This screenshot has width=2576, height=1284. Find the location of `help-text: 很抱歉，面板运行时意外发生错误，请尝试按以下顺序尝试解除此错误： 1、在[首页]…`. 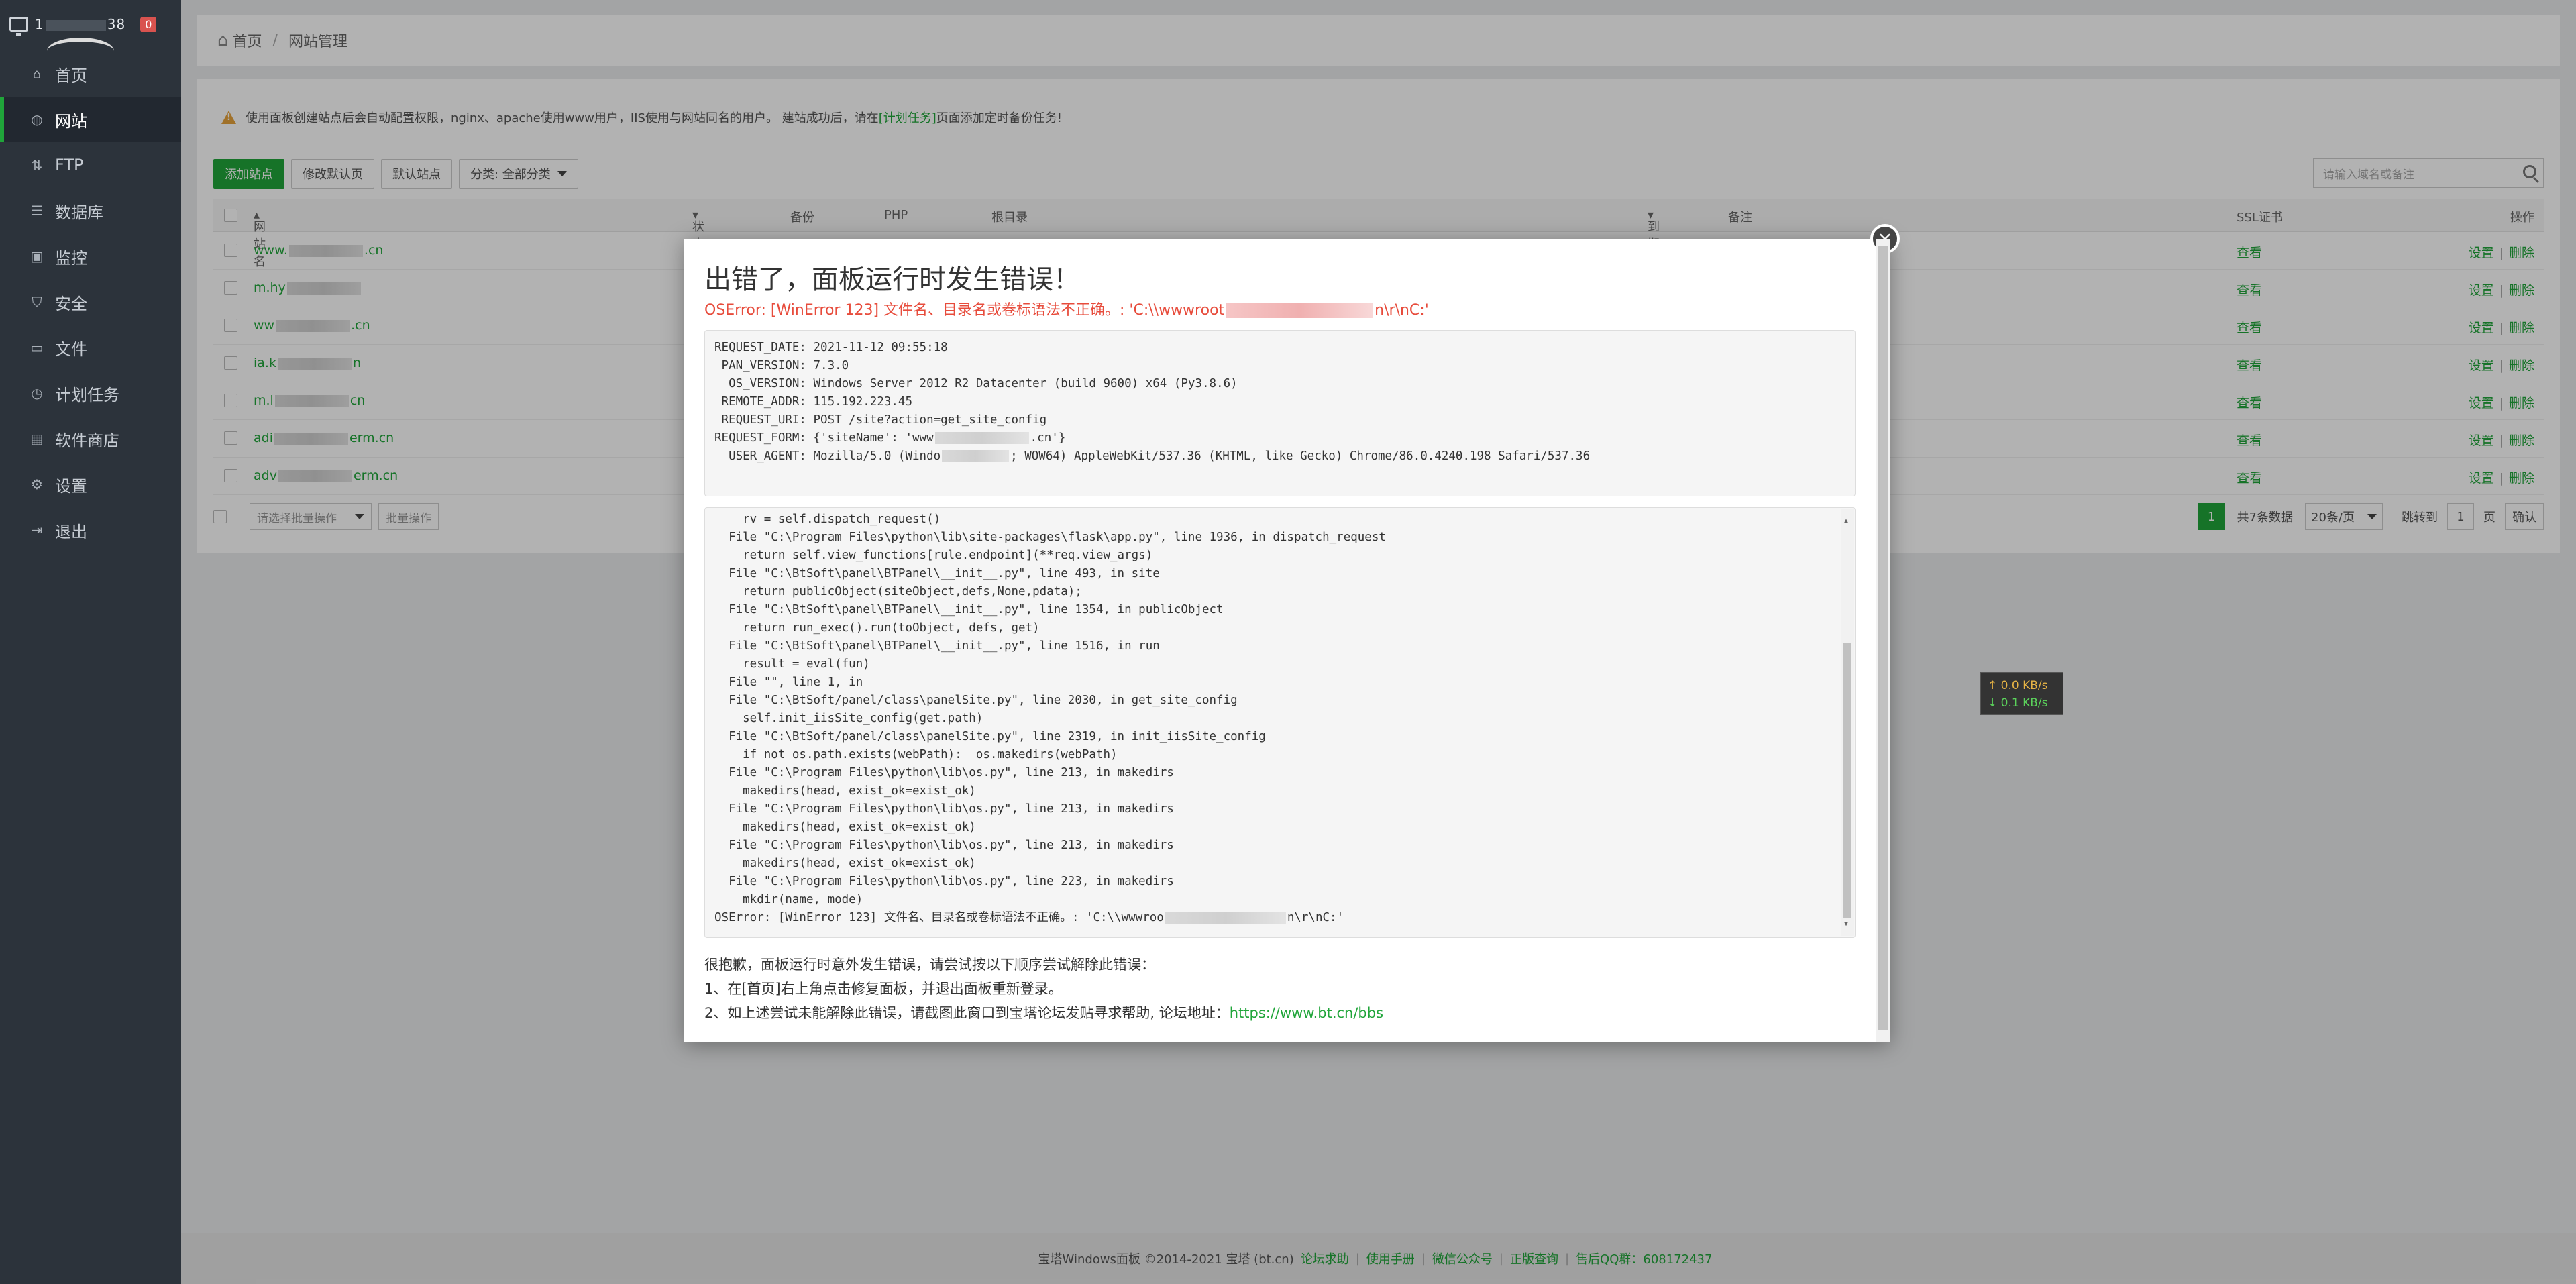

help-text: 很抱歉，面板运行时意外发生错误，请尝试按以下顺序尝试解除此错误： 1、在[首页]… is located at coordinates (1044, 989).